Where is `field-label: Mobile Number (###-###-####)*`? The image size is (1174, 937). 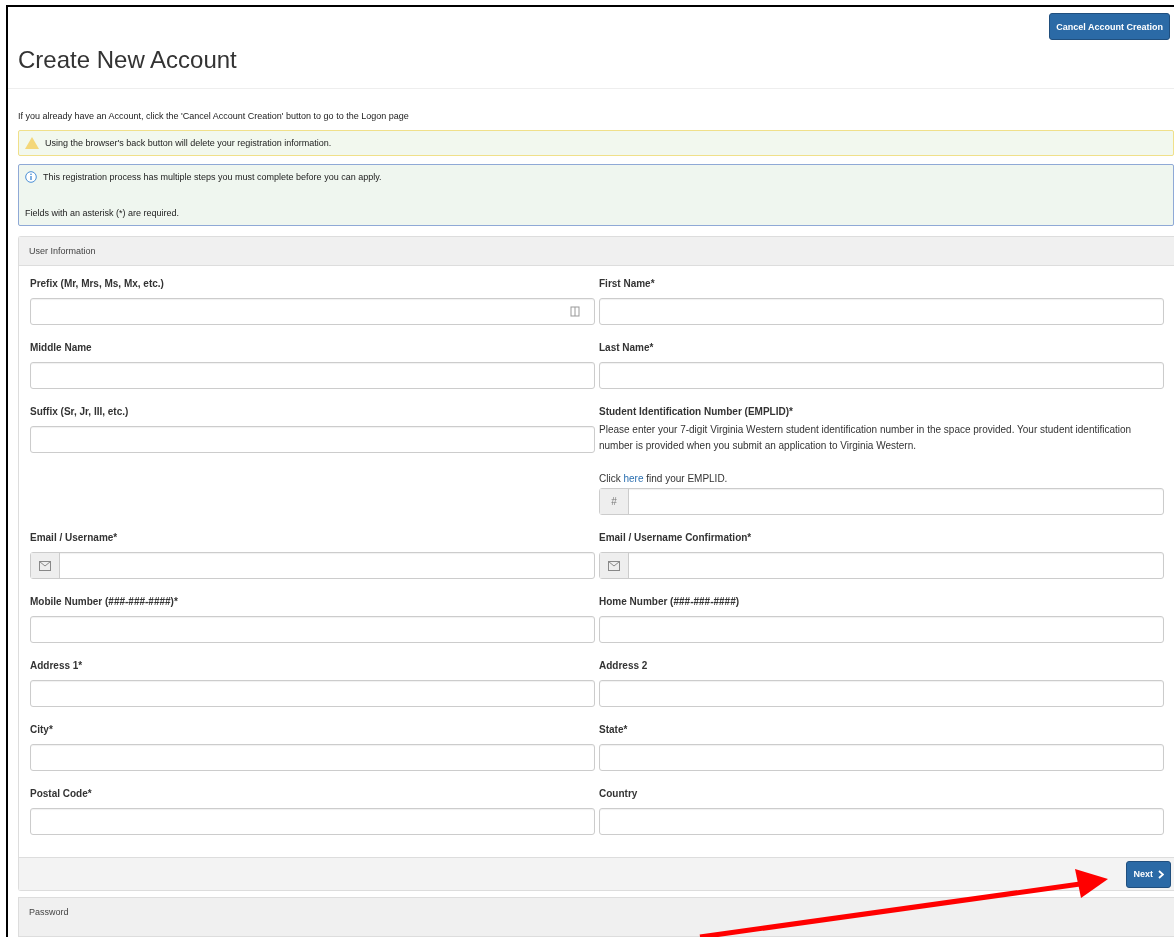
field-label: Mobile Number (###-###-####)* is located at coordinates (104, 602).